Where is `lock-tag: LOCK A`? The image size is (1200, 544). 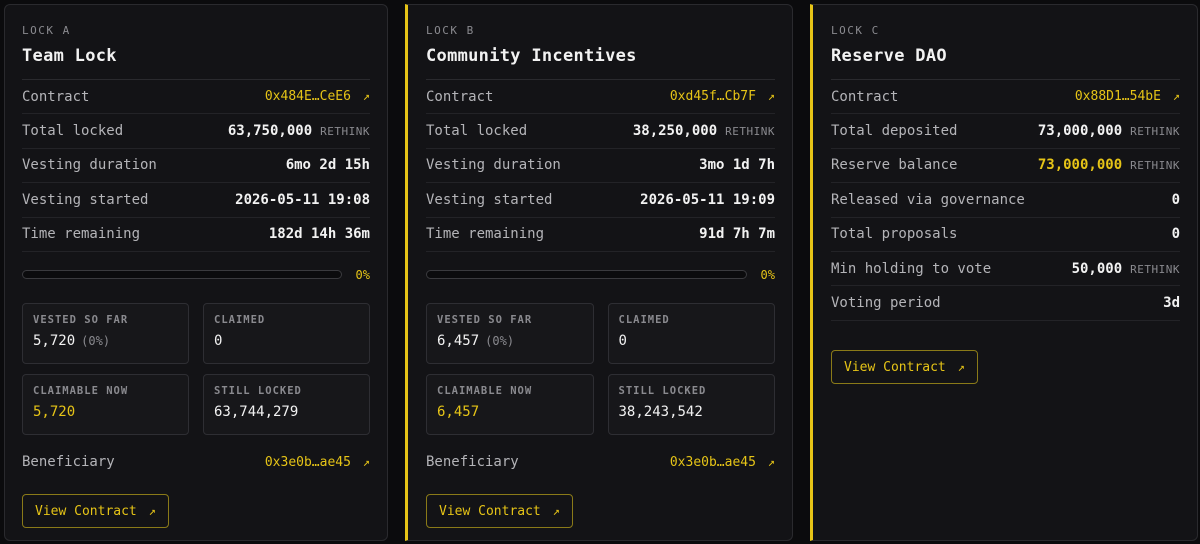 lock-tag: LOCK A is located at coordinates (46, 30).